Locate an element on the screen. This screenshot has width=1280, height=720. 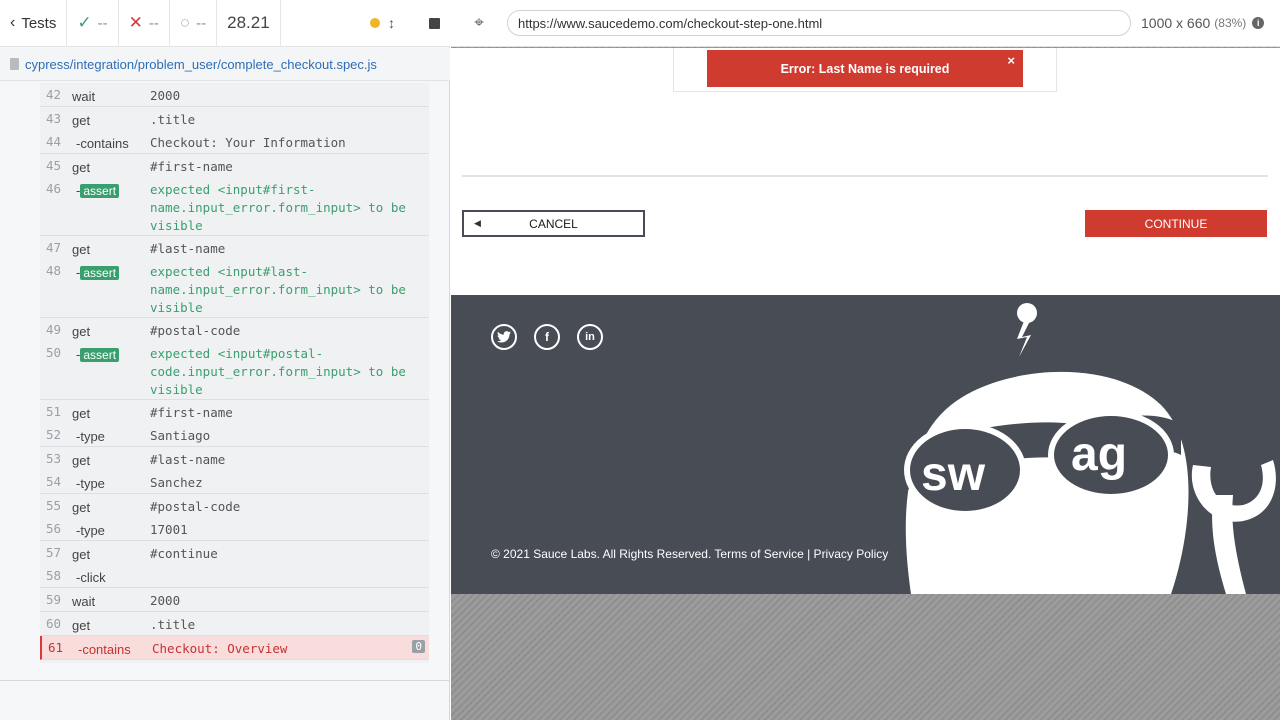
command-line: 61 -contains Checkout: Overview is located at coordinates (235, 647).